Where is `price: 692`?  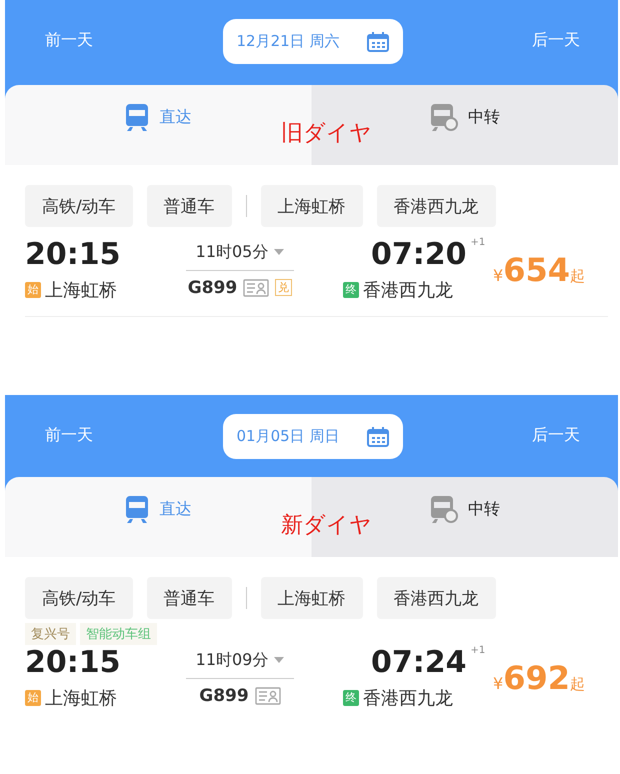
price: 692 is located at coordinates (536, 677).